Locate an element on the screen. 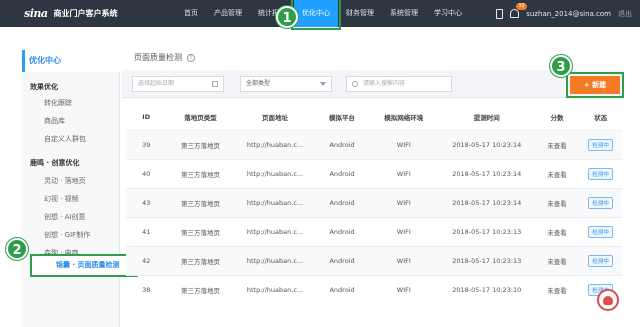  user-area: 32 suzhan_2014@sina.com 退出 is located at coordinates (564, 13).